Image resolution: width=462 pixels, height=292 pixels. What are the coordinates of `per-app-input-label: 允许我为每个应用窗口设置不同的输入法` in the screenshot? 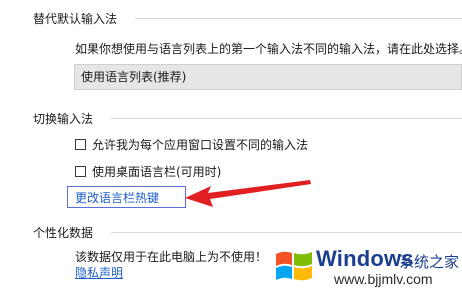 It's located at (200, 144).